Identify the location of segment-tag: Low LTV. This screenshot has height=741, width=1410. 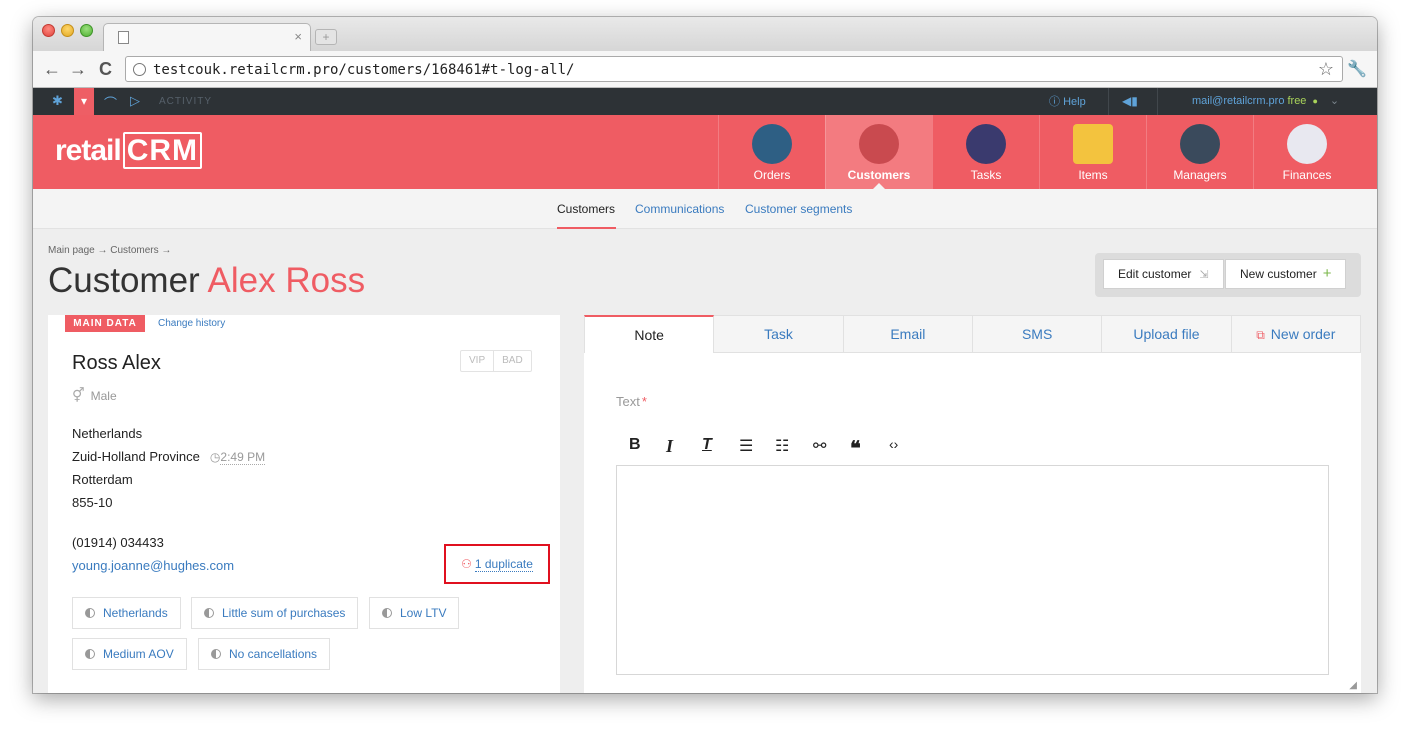
(414, 613).